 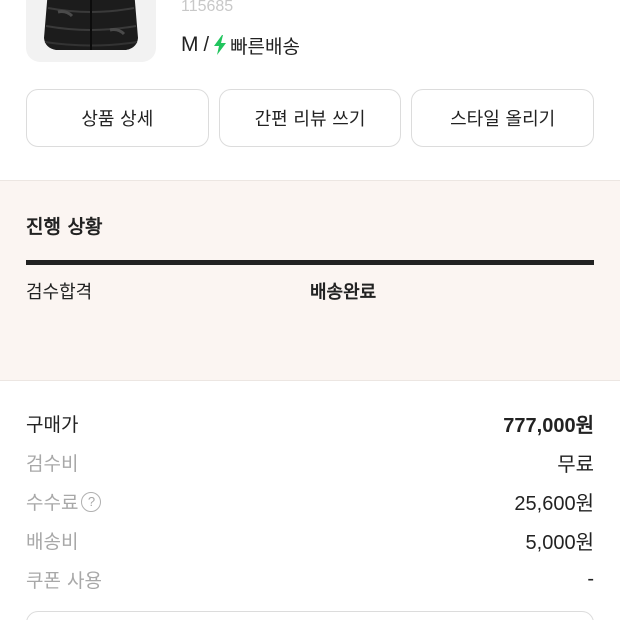 What do you see at coordinates (64, 227) in the screenshot?
I see `progress-title: 진행 상황` at bounding box center [64, 227].